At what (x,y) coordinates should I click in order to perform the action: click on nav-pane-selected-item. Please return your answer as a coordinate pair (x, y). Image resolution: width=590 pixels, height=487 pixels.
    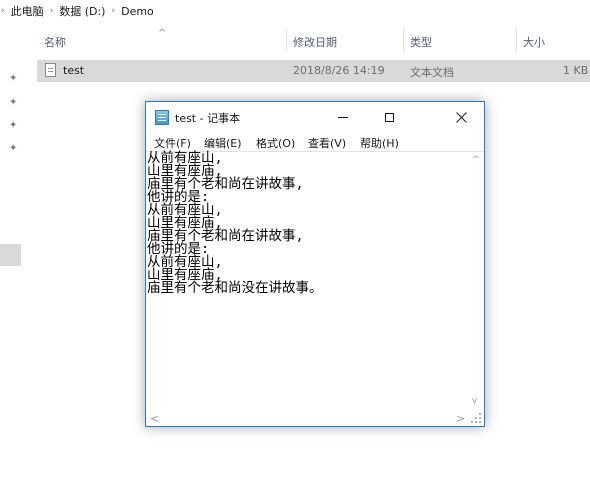
    Looking at the image, I should click on (10, 255).